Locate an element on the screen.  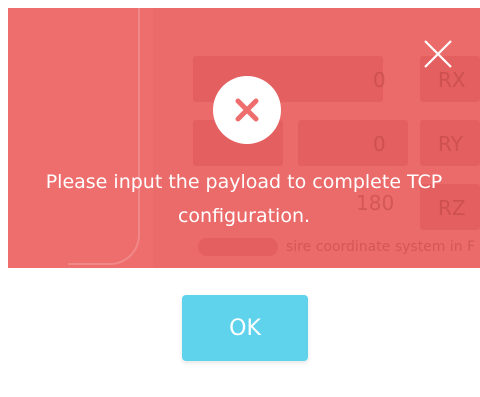
background-value-1: 0 is located at coordinates (379, 80).